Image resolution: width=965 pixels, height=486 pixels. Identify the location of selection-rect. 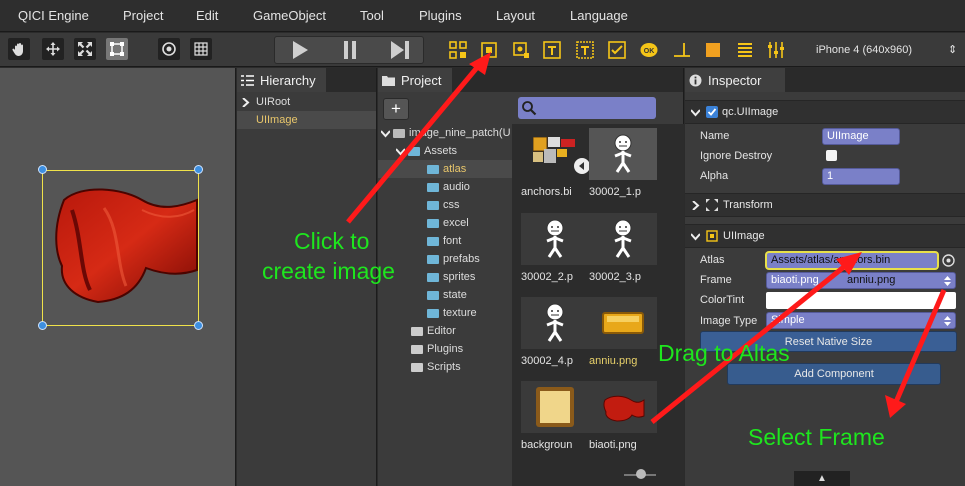
(120, 248).